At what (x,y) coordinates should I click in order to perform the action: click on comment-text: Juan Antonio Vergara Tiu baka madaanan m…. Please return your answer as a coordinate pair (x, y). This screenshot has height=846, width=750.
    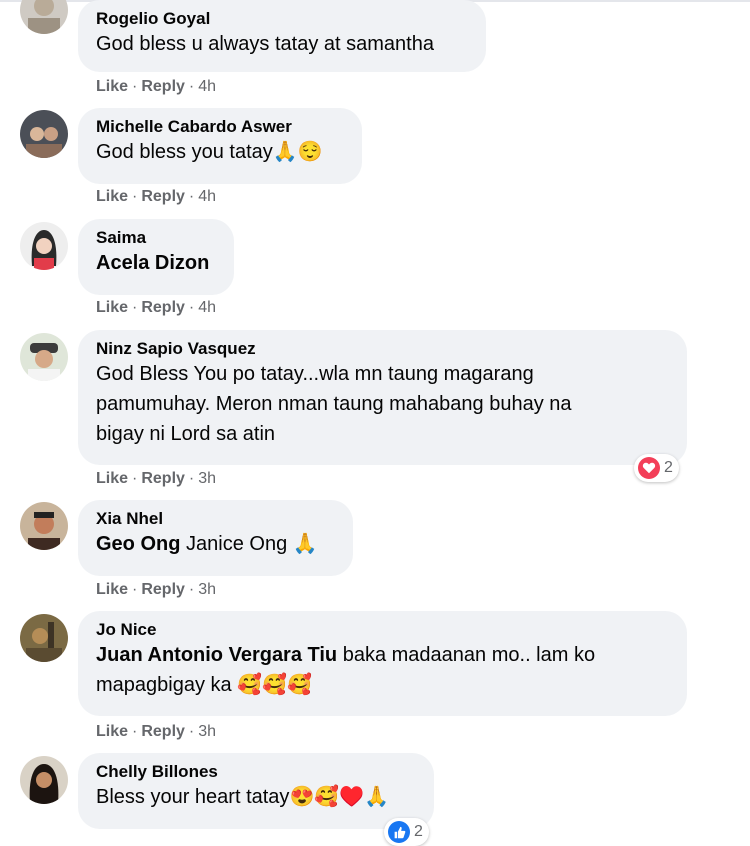
    Looking at the image, I should click on (346, 655).